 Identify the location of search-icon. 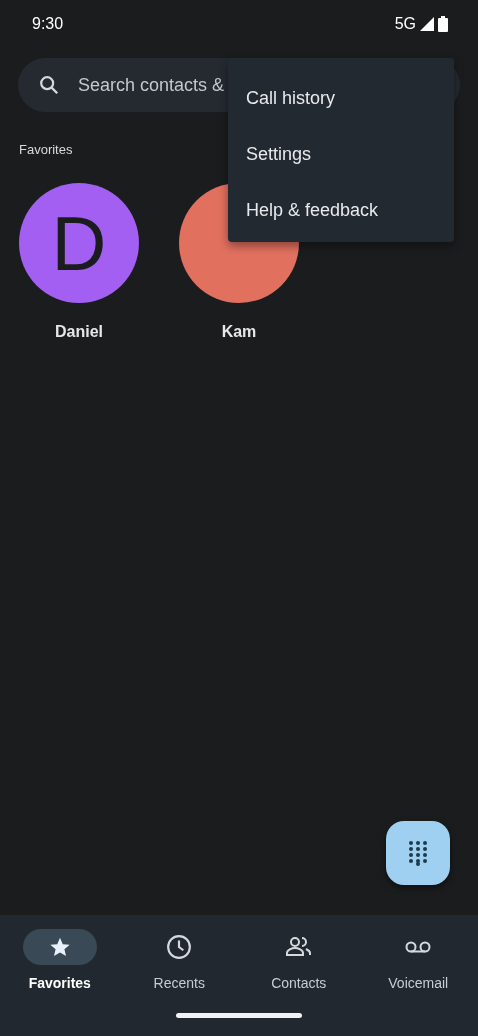
(49, 85).